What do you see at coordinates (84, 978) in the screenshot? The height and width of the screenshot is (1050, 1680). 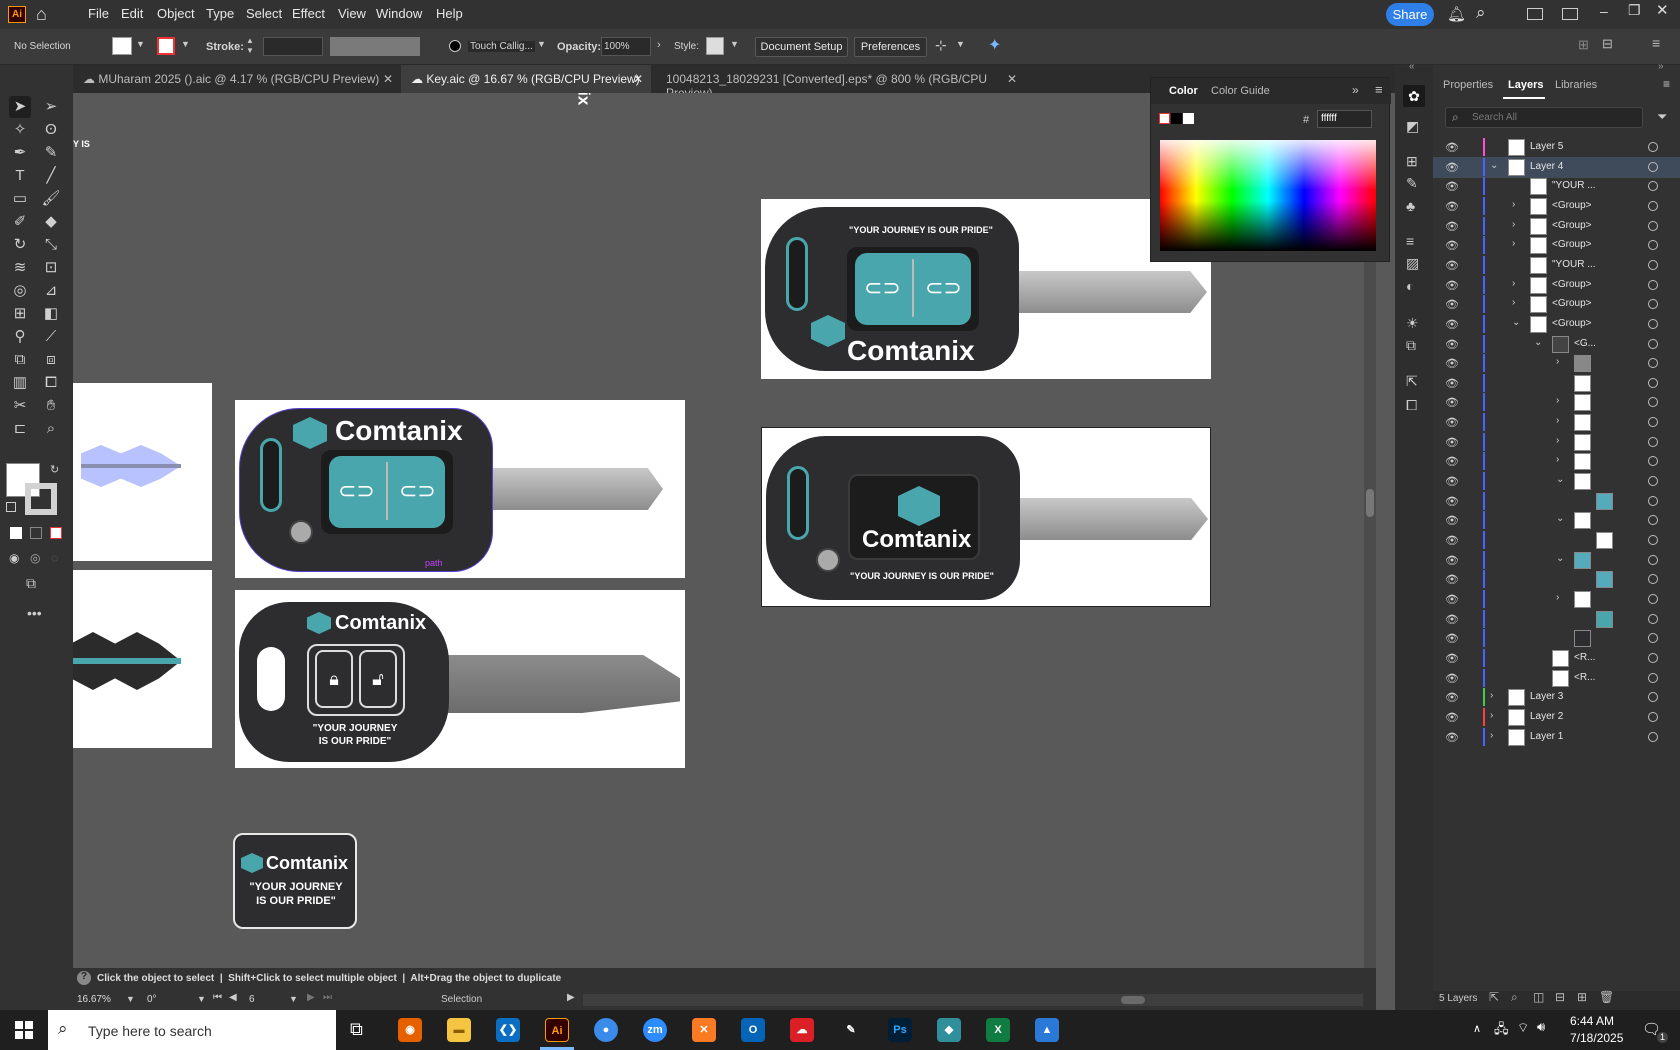 I see `help-icon: ?` at bounding box center [84, 978].